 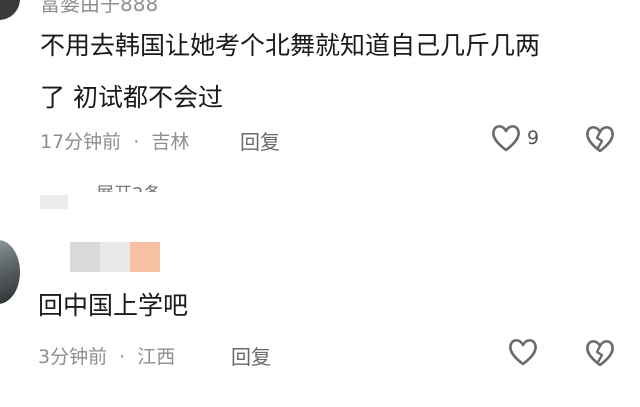 I want to click on comment-meta: 3分钟前 · 江西, so click(x=106, y=355).